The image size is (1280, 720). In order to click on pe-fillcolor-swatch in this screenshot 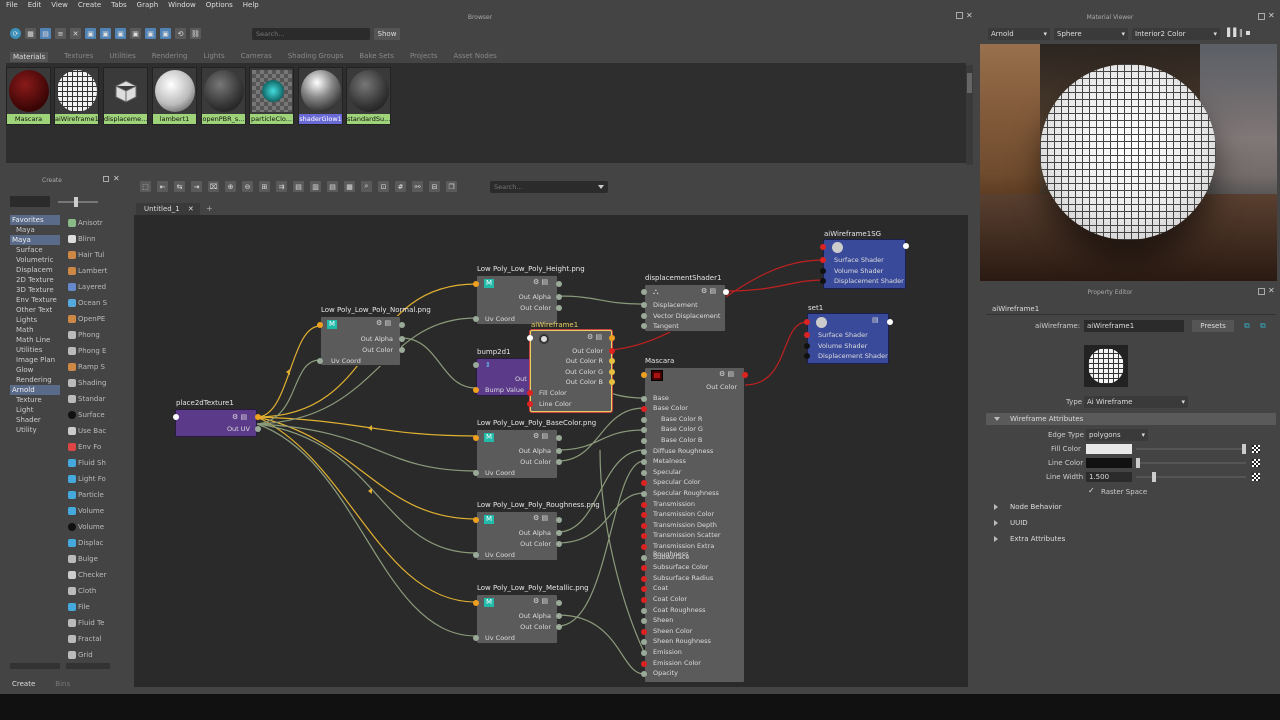, I will do `click(1109, 449)`.